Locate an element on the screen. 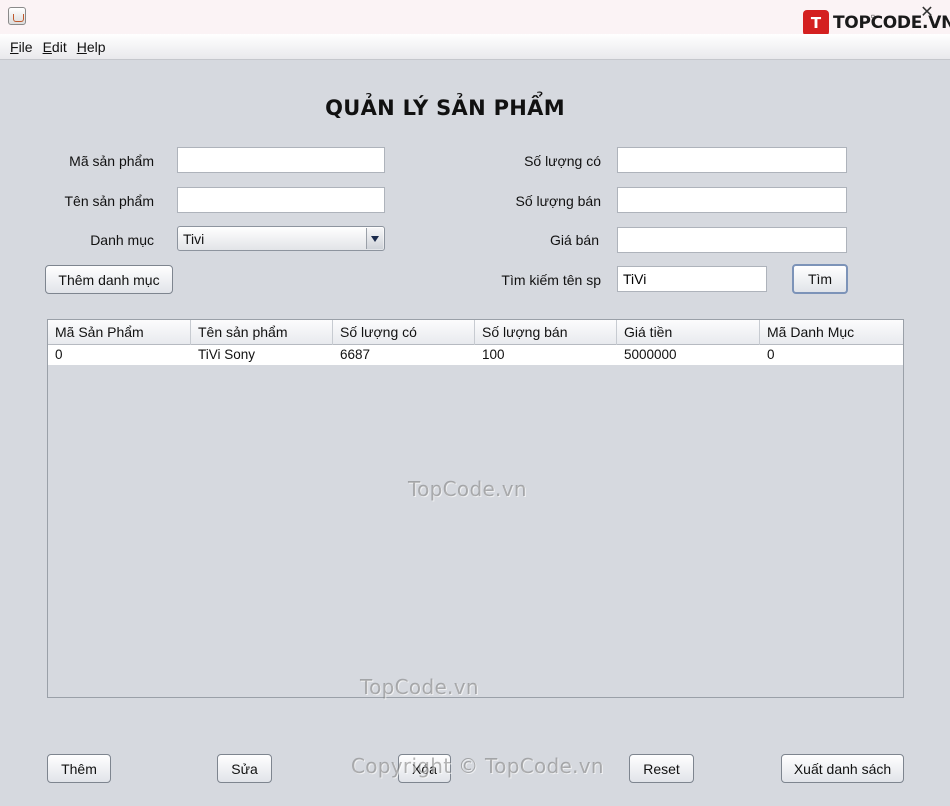 This screenshot has width=950, height=806. reset-button: Reset is located at coordinates (661, 768).